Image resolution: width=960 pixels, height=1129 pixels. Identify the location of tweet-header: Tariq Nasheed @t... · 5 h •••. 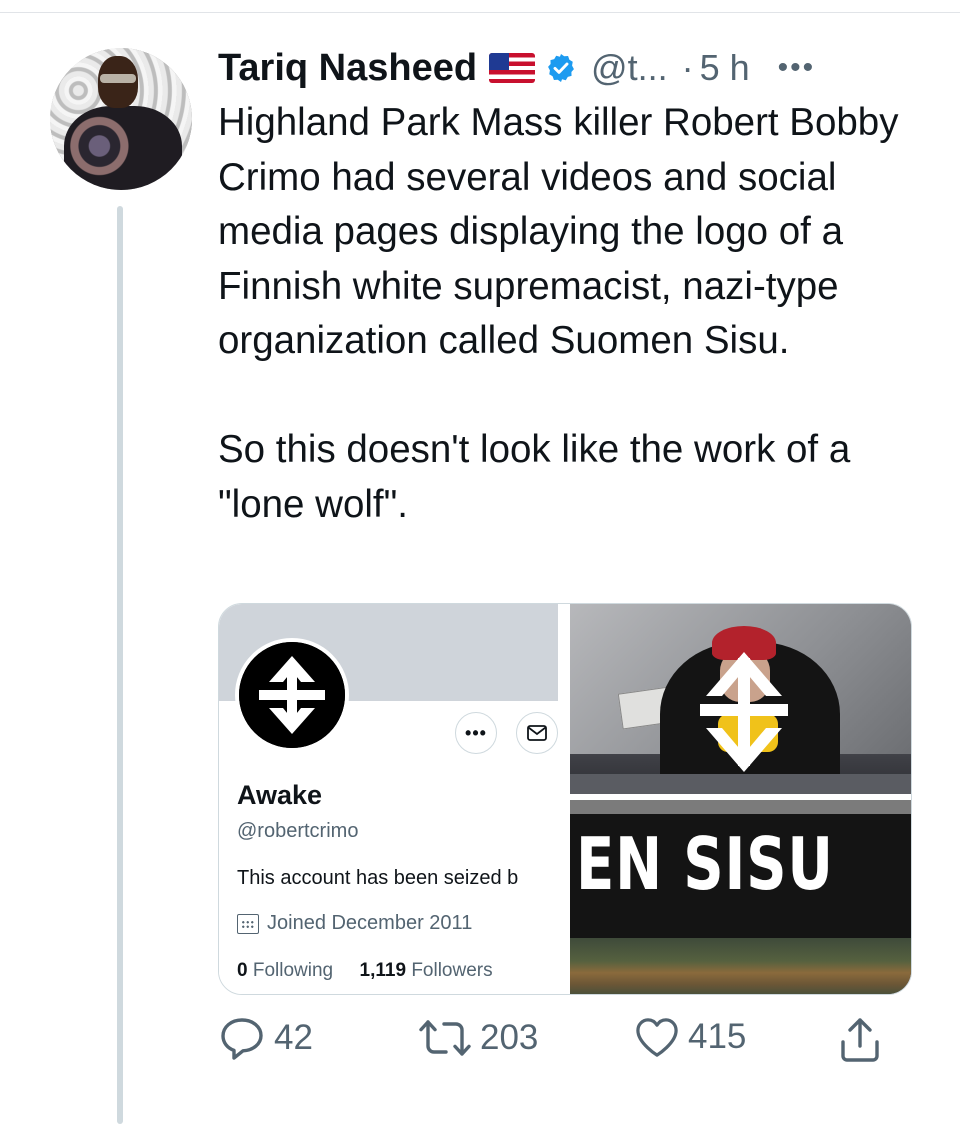
(516, 68).